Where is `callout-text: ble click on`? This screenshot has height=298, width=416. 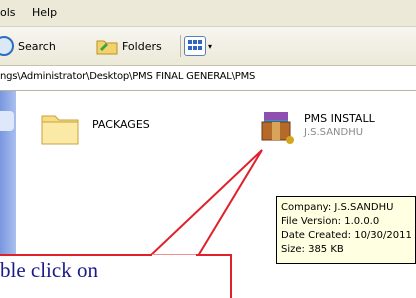 callout-text: ble click on is located at coordinates (49, 270).